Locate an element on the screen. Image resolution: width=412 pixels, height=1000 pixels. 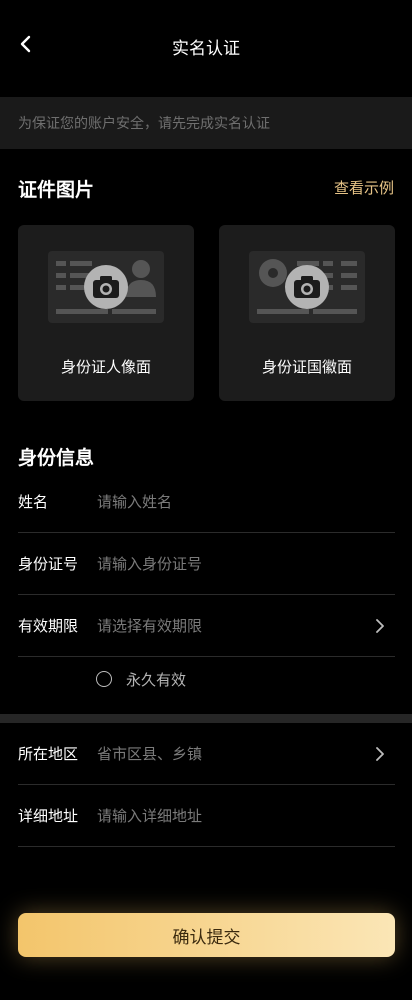
section-divider is located at coordinates (206, 718).